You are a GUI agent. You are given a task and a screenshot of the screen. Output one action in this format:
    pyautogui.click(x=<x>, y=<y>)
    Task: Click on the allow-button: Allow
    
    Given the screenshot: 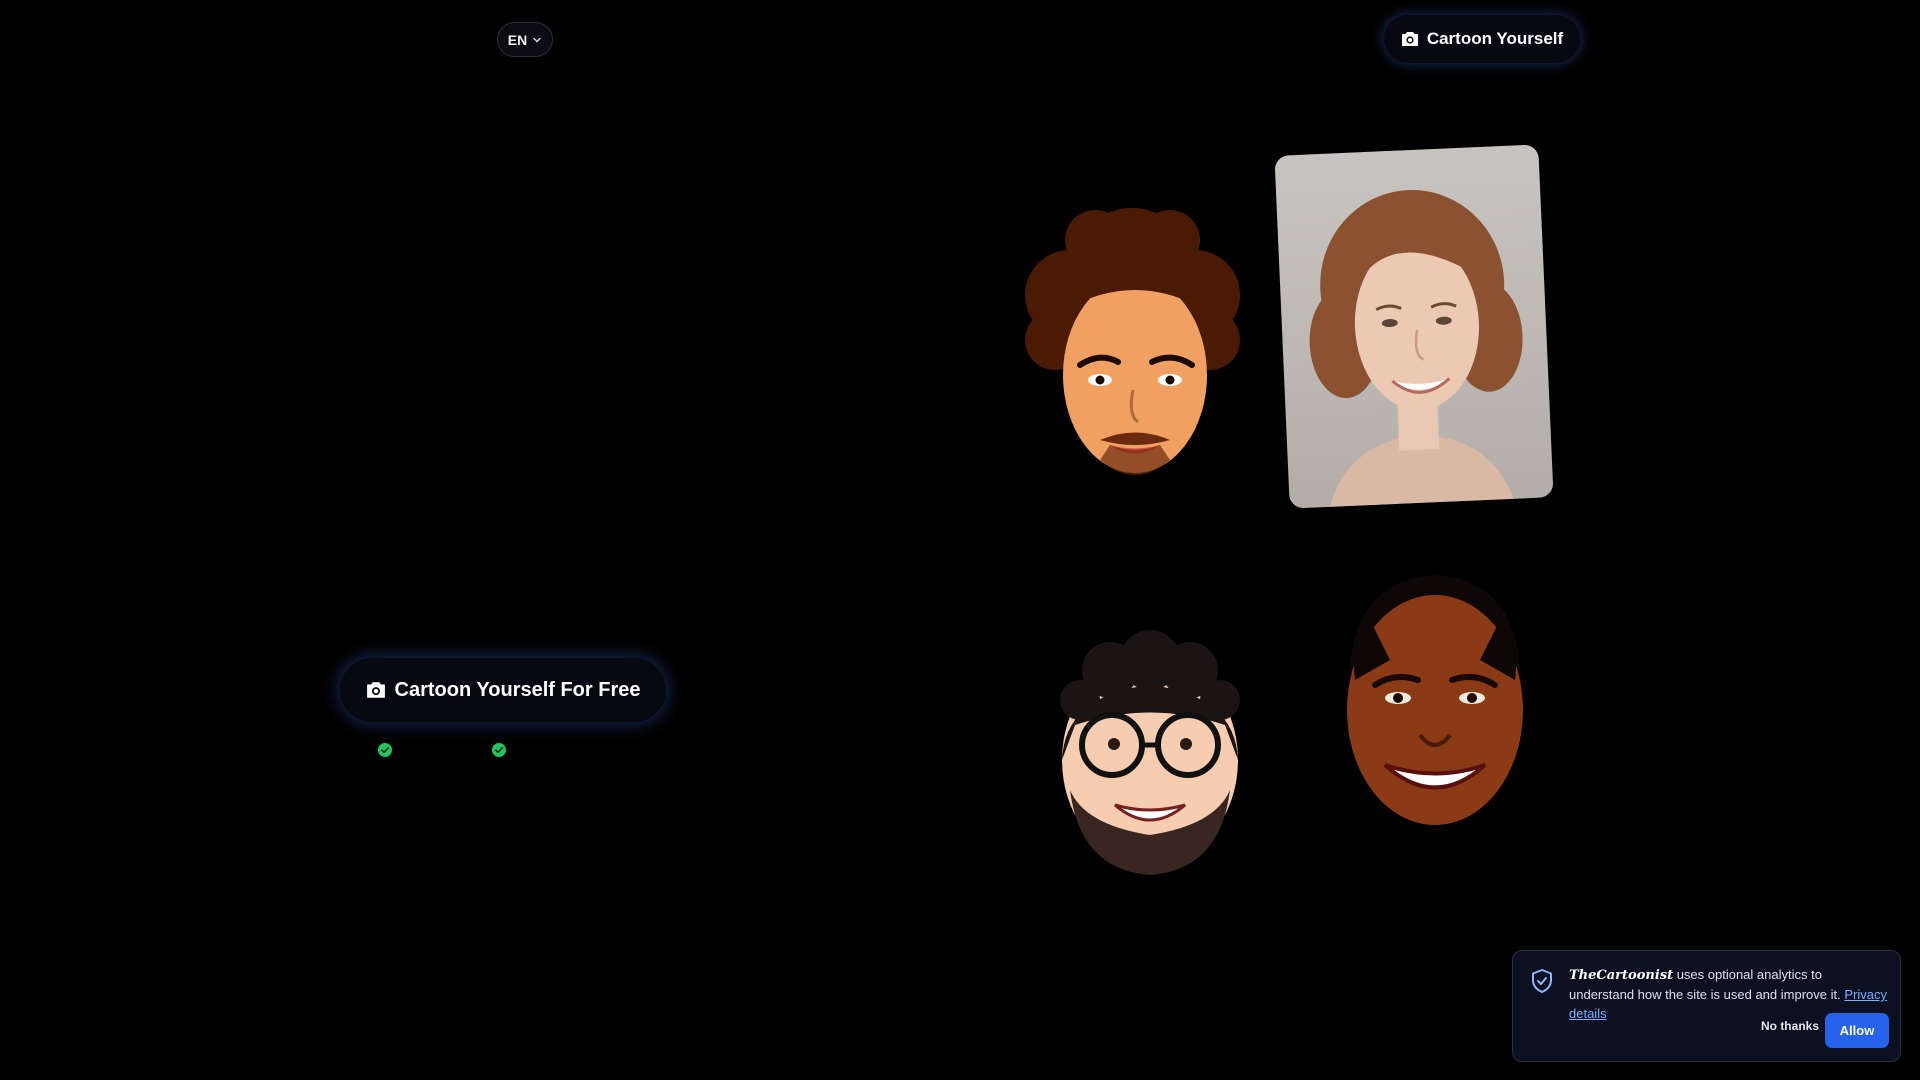 What is the action you would take?
    pyautogui.click(x=1857, y=1030)
    